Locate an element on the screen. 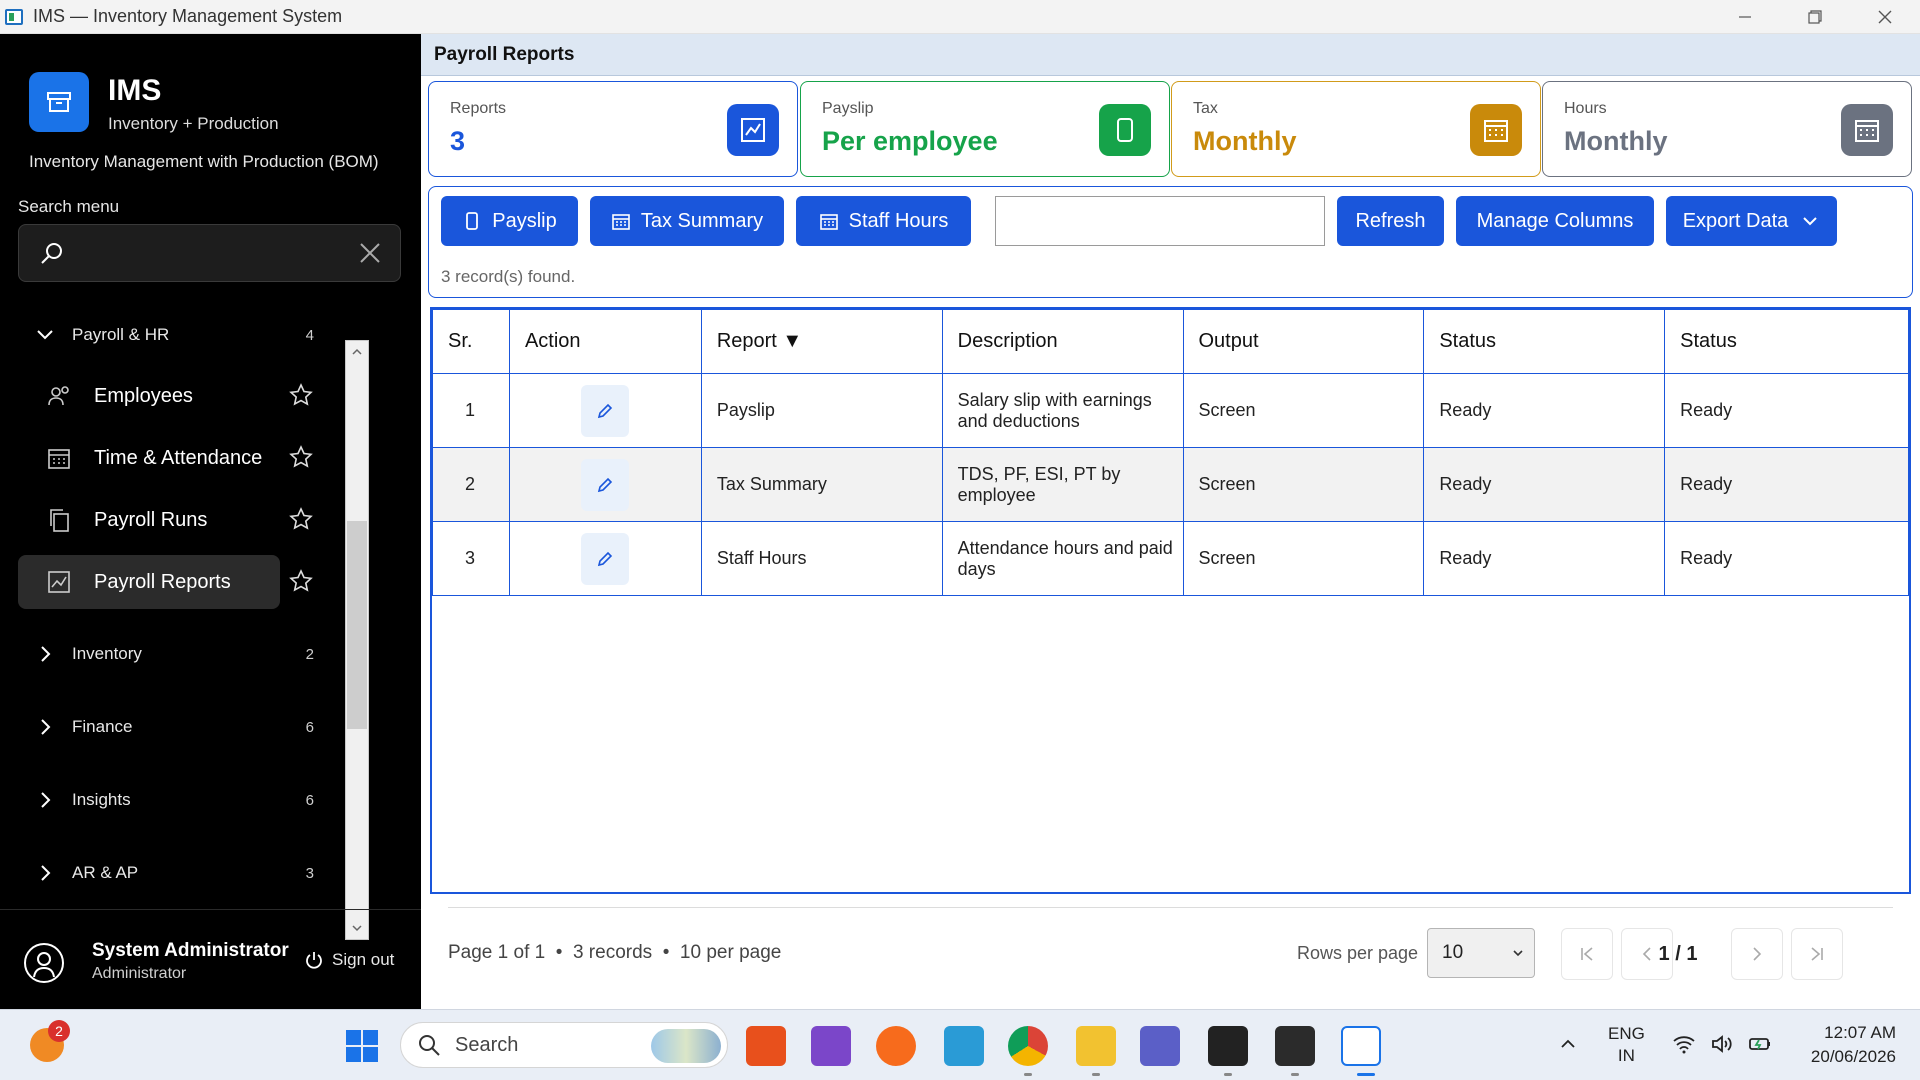 This screenshot has height=1080, width=1920. sidebar-item-employees: Employees is located at coordinates (149, 396).